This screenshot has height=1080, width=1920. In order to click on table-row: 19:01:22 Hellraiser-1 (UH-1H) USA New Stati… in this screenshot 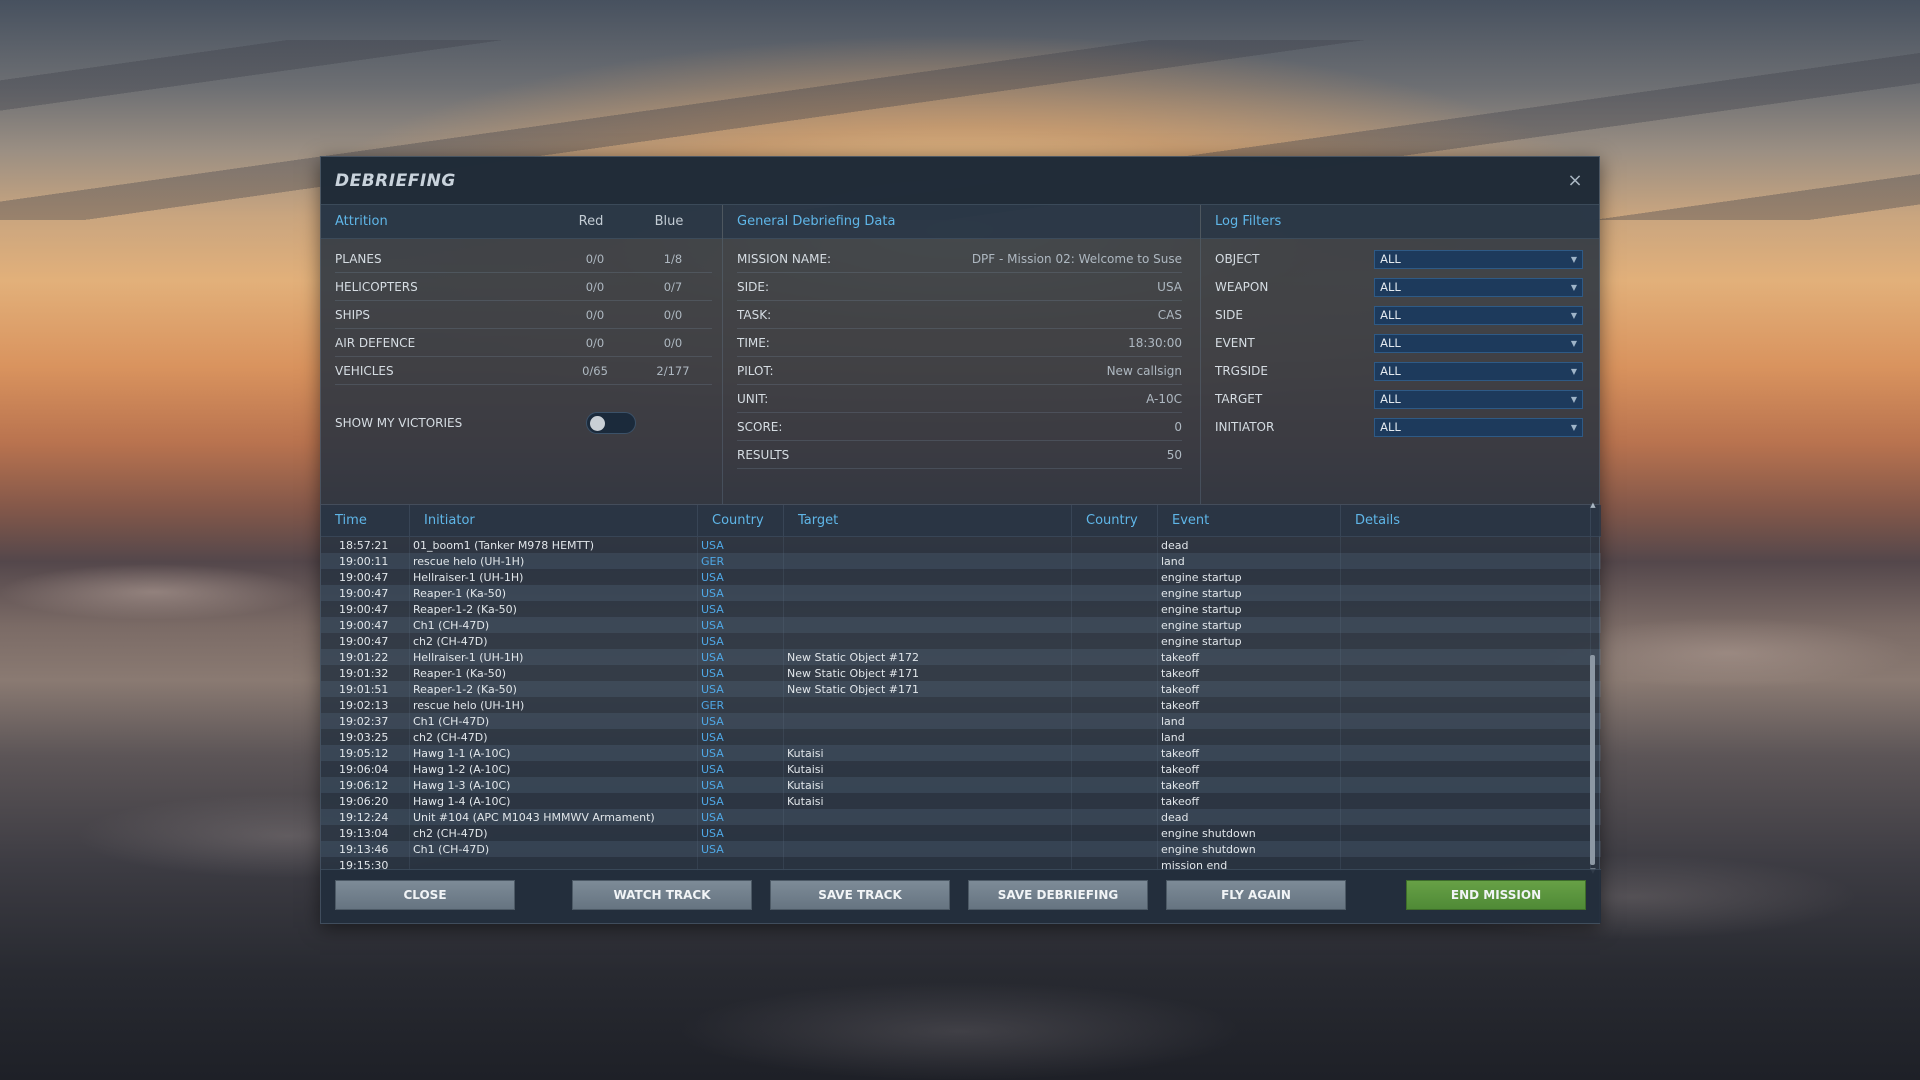, I will do `click(961, 657)`.